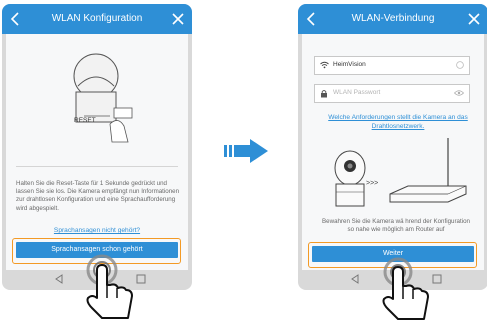  I want to click on camera-reset-illustration, so click(103, 98).